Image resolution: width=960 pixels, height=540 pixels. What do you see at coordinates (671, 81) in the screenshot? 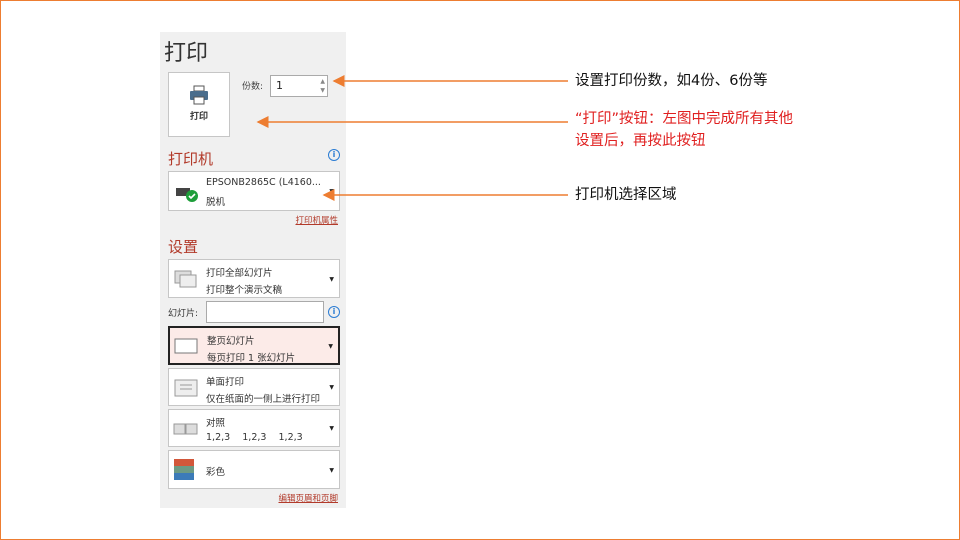
I see `annotation-copies: 设置打印份数，如4份、6份等` at bounding box center [671, 81].